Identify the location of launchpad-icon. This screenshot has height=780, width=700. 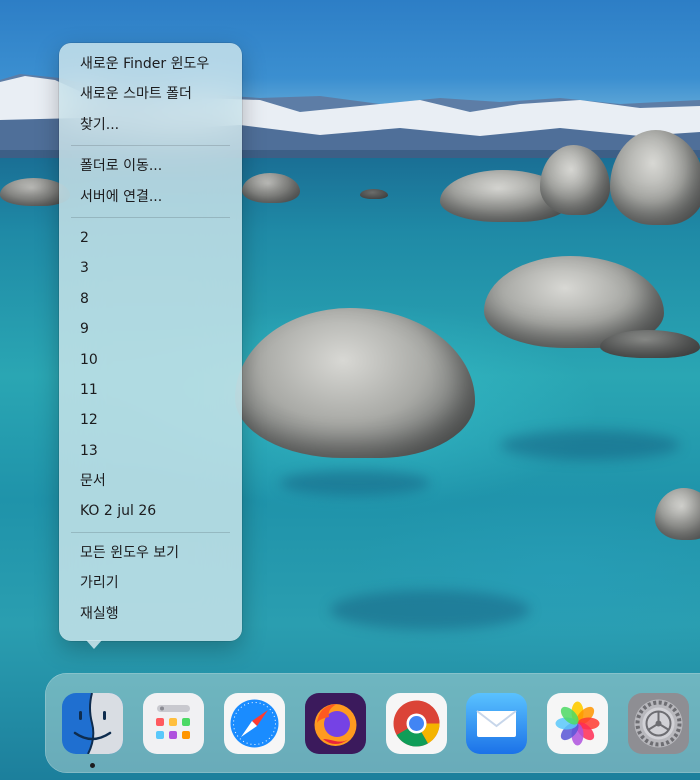
(173, 723).